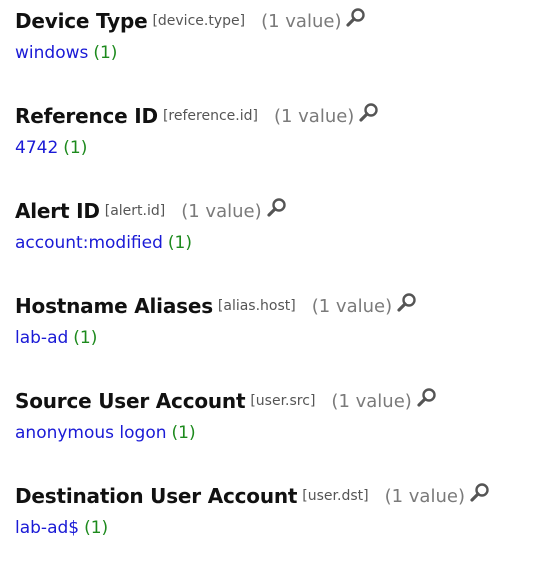  What do you see at coordinates (81, 21) in the screenshot?
I see `field-name: Device Type` at bounding box center [81, 21].